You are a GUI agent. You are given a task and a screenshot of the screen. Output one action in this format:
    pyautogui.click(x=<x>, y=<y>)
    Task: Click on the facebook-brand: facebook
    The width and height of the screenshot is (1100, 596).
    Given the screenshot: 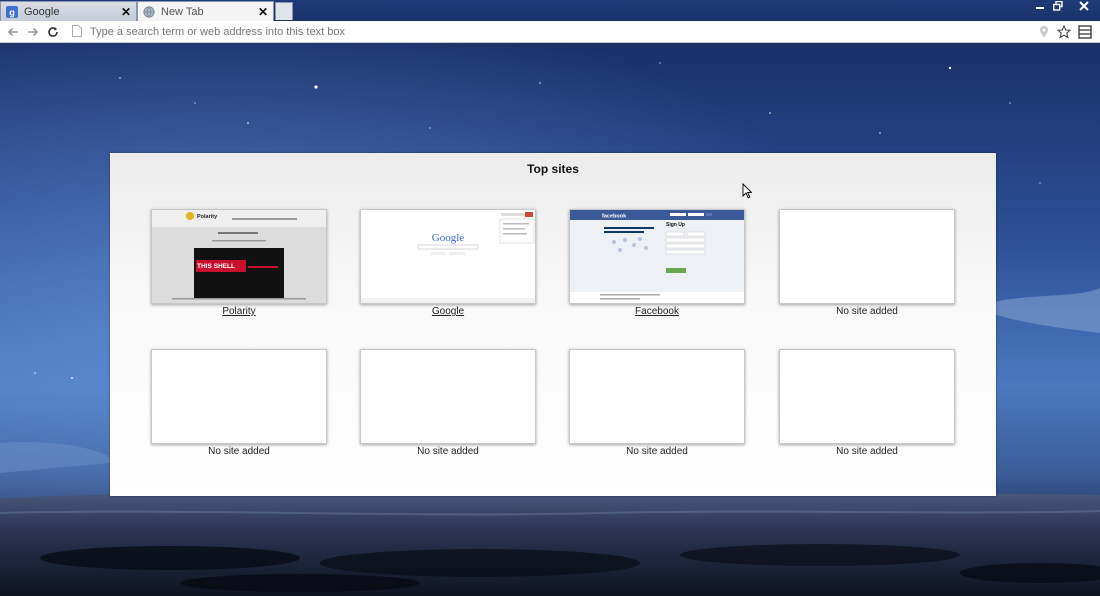 What is the action you would take?
    pyautogui.click(x=614, y=217)
    